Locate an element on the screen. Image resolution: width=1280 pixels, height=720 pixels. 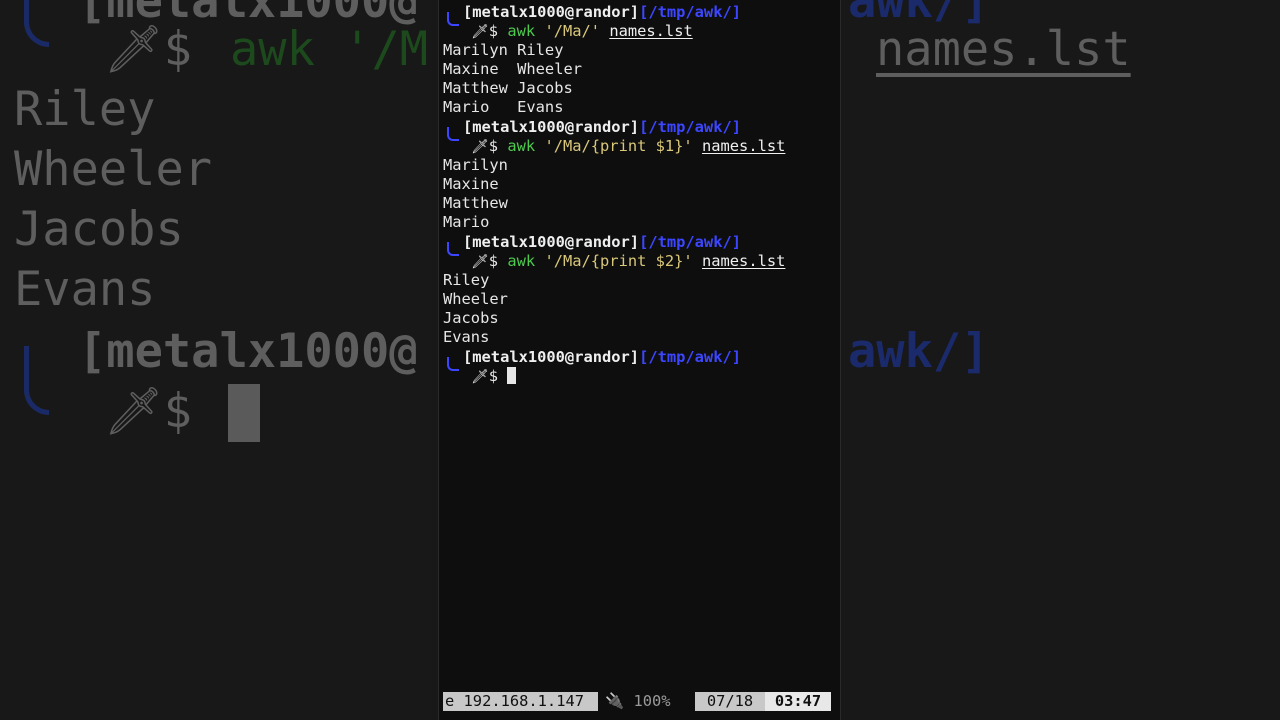
status-ip: e 192.168.1.147 is located at coordinates (520, 701).